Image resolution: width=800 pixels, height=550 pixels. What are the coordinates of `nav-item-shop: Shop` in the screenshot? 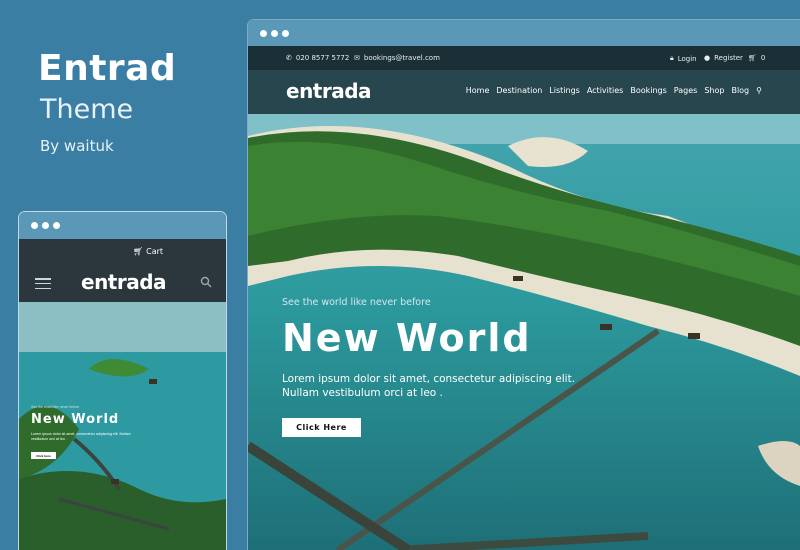 It's located at (714, 90).